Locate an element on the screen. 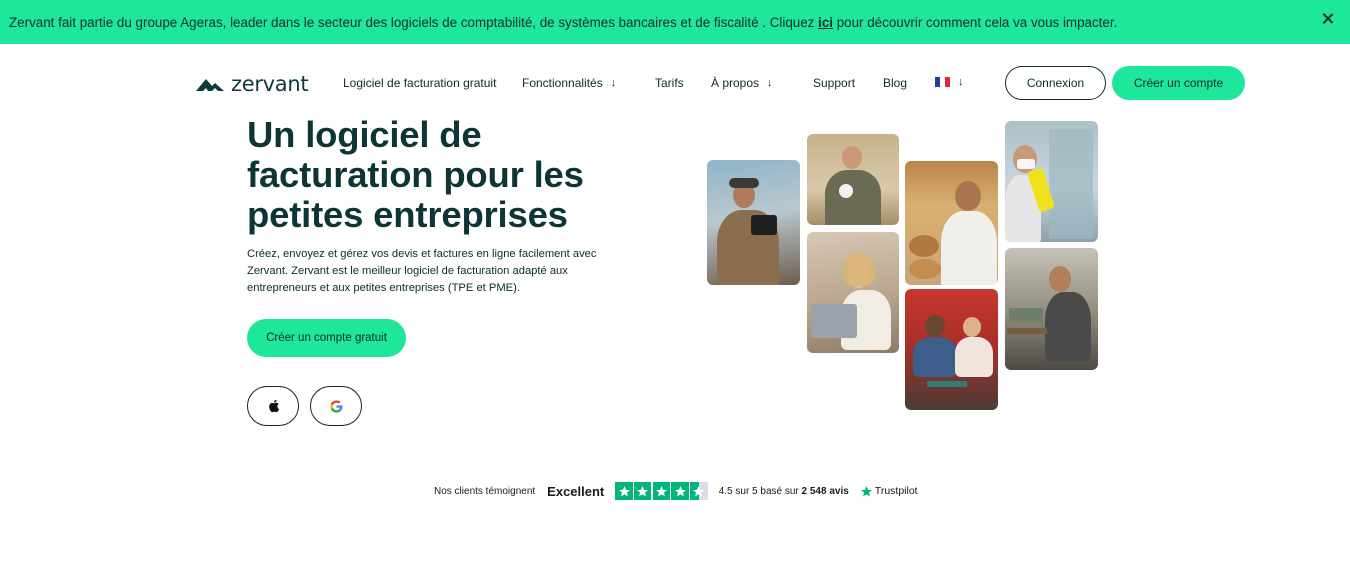 The image size is (1350, 571). login-button: Connexion is located at coordinates (1055, 83).